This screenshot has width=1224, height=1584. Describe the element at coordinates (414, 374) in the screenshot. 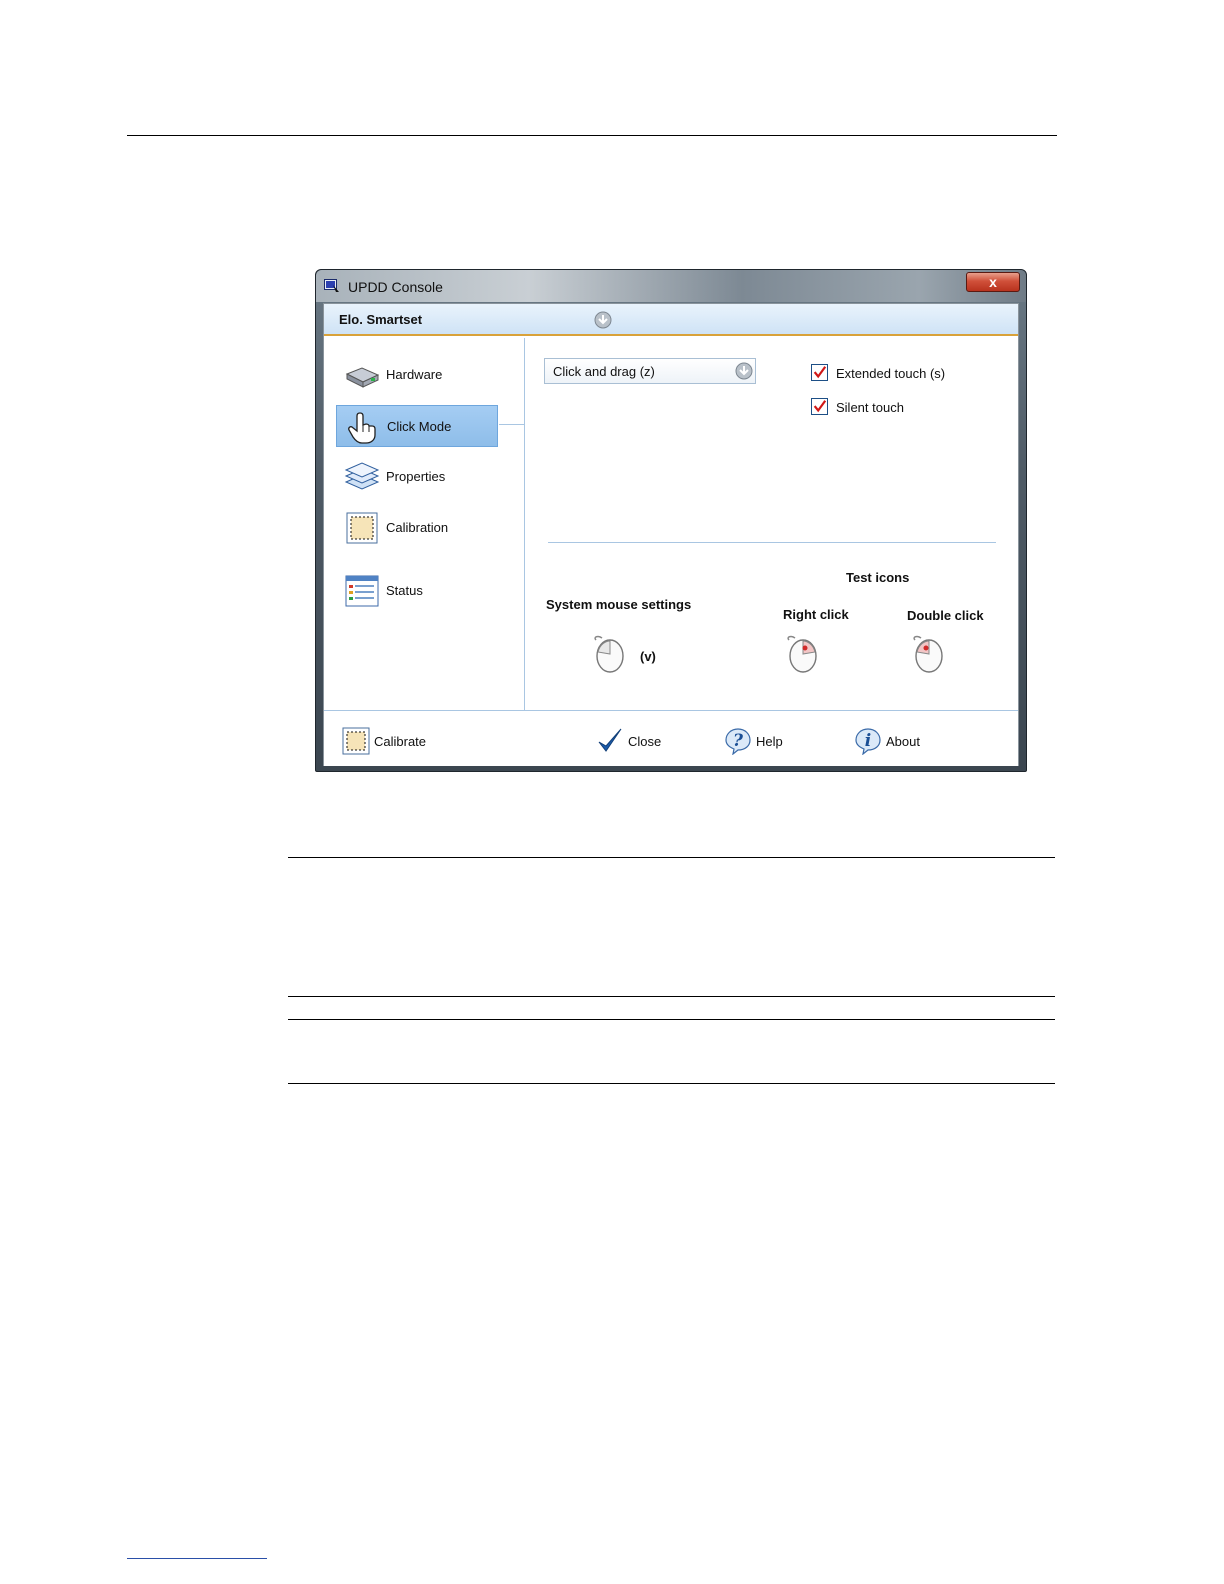

I see `sidebar-item-label: Hardware` at that location.